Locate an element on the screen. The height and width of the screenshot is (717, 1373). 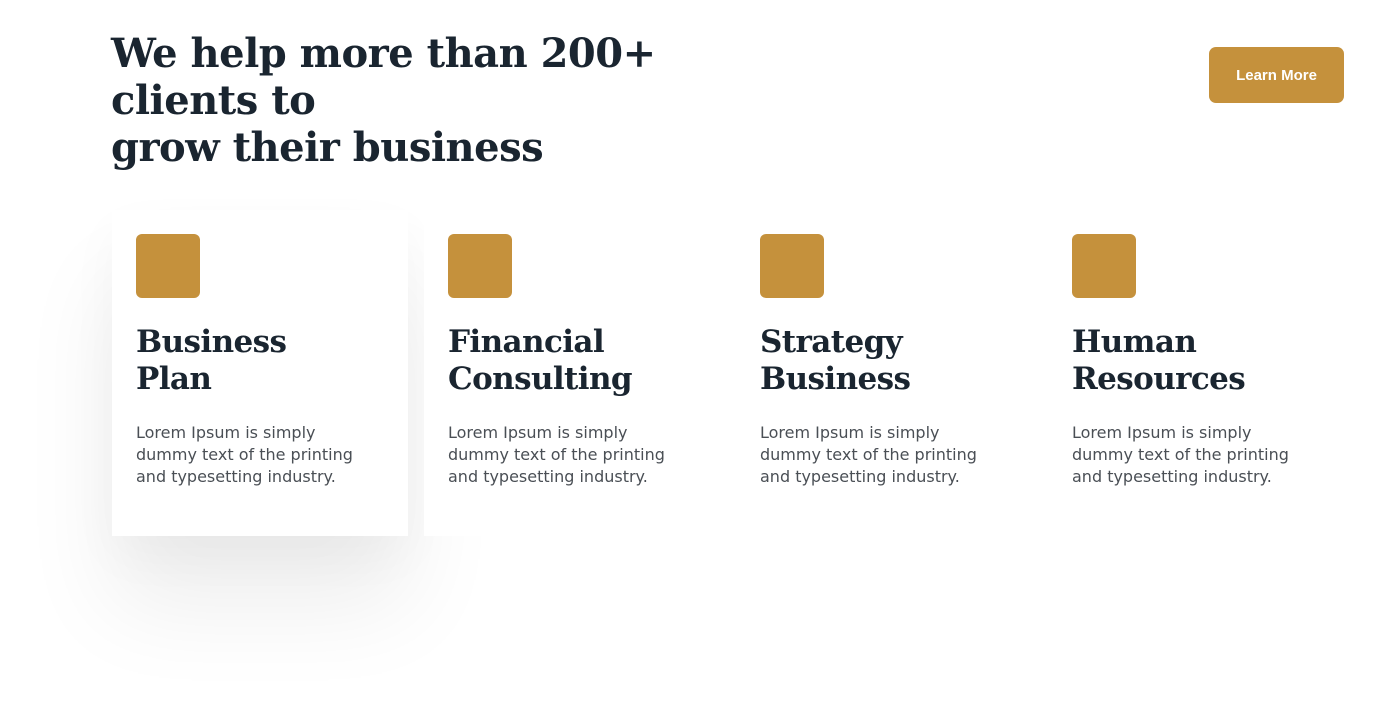
service-card-title: Financial Consulting is located at coordinates (540, 360).